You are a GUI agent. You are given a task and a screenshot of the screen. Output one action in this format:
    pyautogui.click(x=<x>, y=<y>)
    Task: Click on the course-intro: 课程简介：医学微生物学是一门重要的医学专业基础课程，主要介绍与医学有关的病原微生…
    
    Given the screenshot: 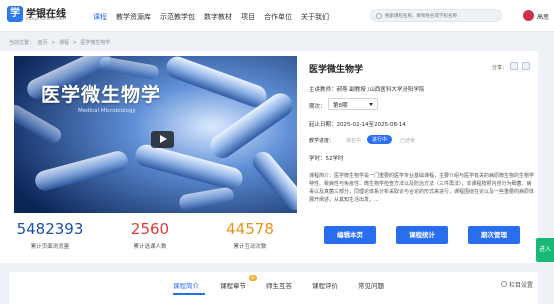 What is the action you would take?
    pyautogui.click(x=422, y=188)
    